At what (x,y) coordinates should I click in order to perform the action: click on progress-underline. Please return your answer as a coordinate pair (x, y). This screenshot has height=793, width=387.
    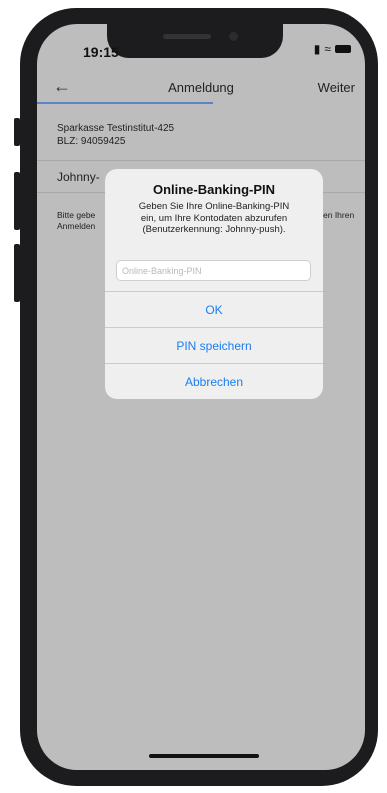
    Looking at the image, I should click on (125, 103).